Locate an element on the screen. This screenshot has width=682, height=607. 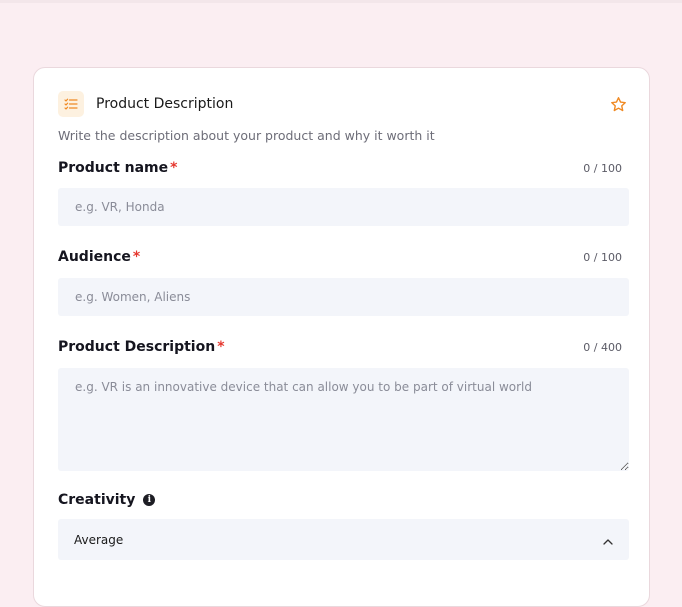
star-icon is located at coordinates (618, 104).